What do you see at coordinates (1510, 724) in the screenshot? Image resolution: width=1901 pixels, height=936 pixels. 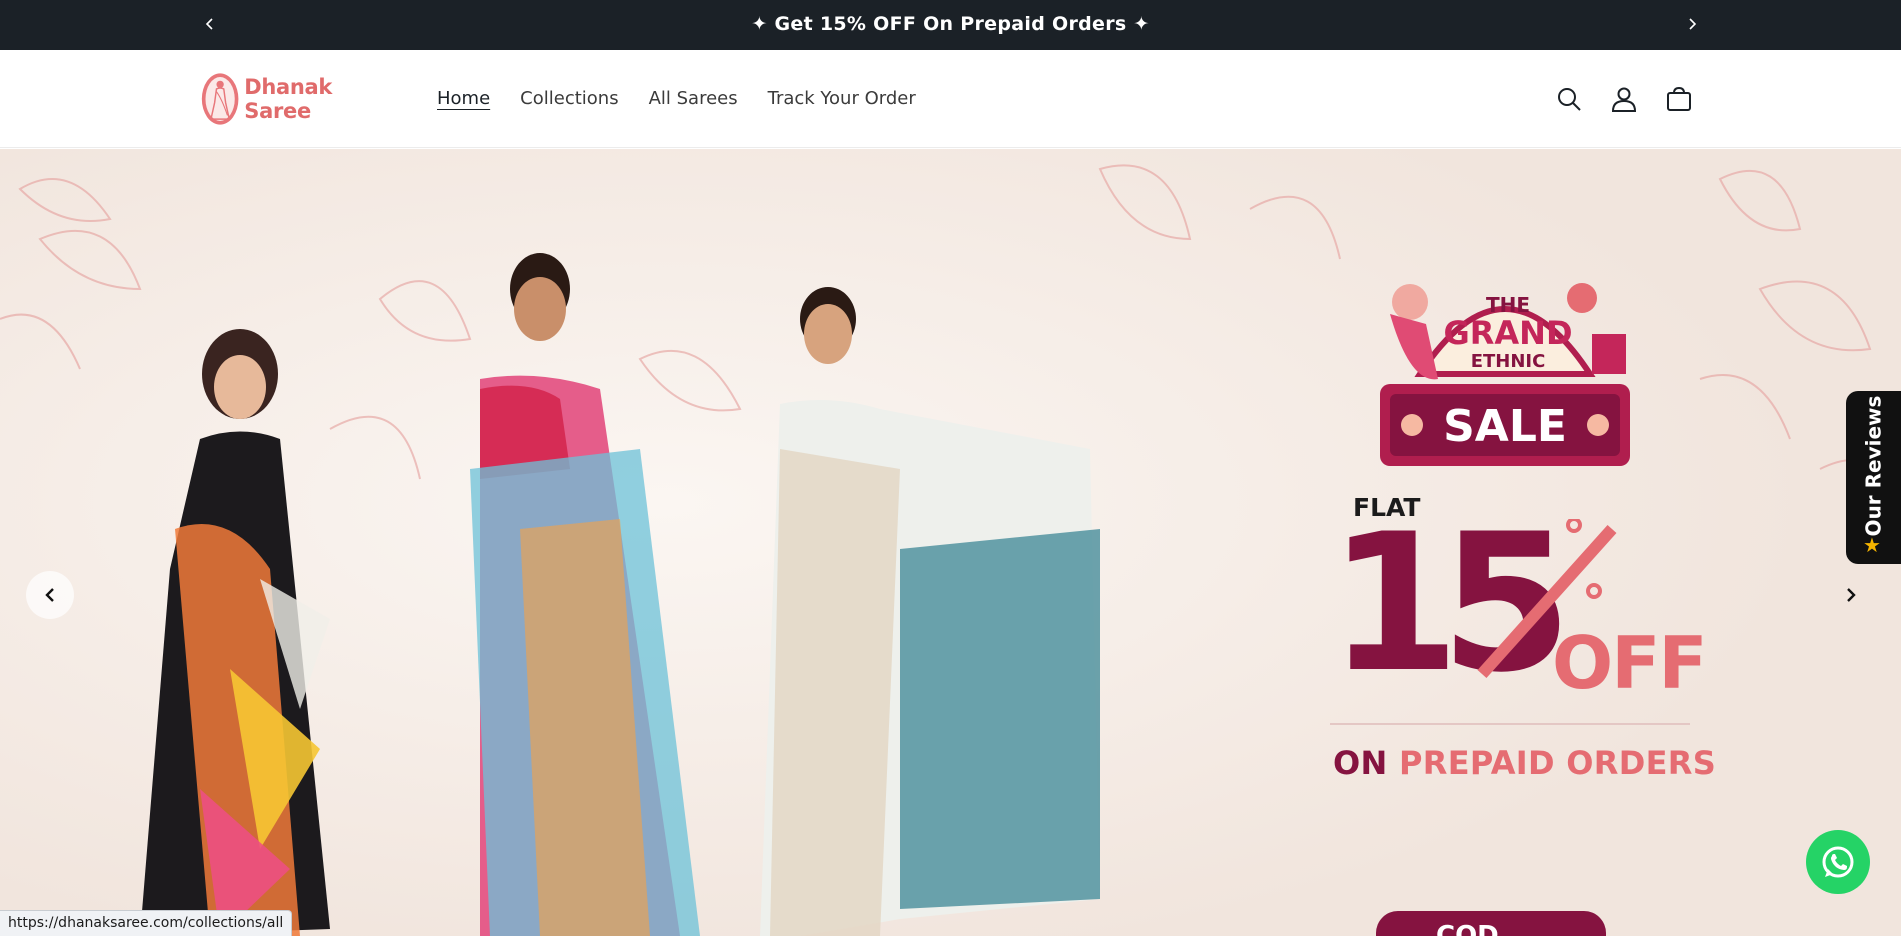 I see `promo-divider` at bounding box center [1510, 724].